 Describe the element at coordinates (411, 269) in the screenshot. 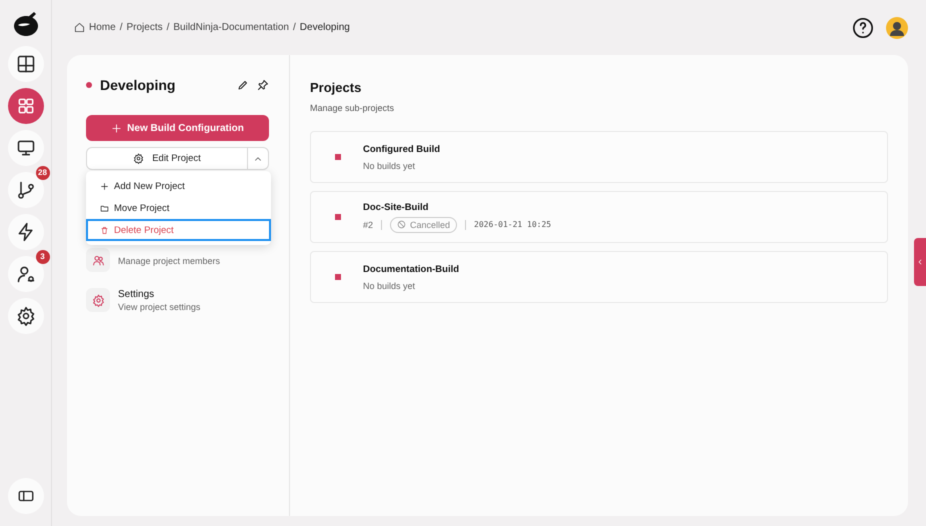

I see `build-name: Documentation-Build` at that location.